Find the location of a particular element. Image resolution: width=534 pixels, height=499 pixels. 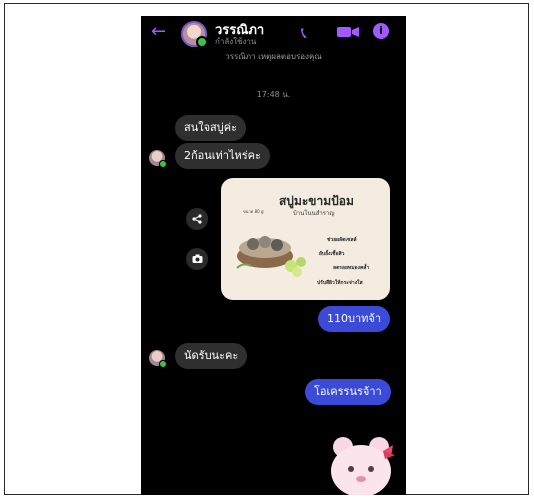

camera-icon is located at coordinates (197, 259).